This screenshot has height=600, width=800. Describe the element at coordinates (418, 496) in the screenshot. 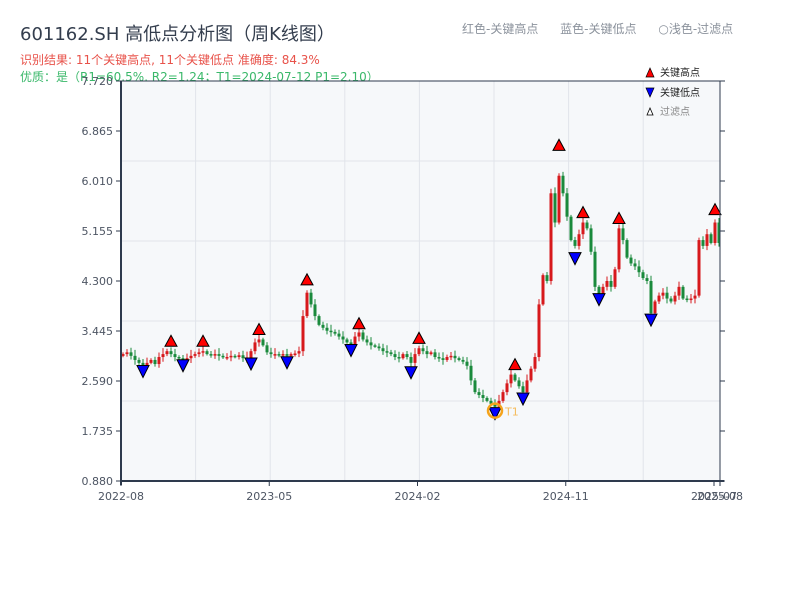

I see `x-tick-label: 2024-02` at that location.